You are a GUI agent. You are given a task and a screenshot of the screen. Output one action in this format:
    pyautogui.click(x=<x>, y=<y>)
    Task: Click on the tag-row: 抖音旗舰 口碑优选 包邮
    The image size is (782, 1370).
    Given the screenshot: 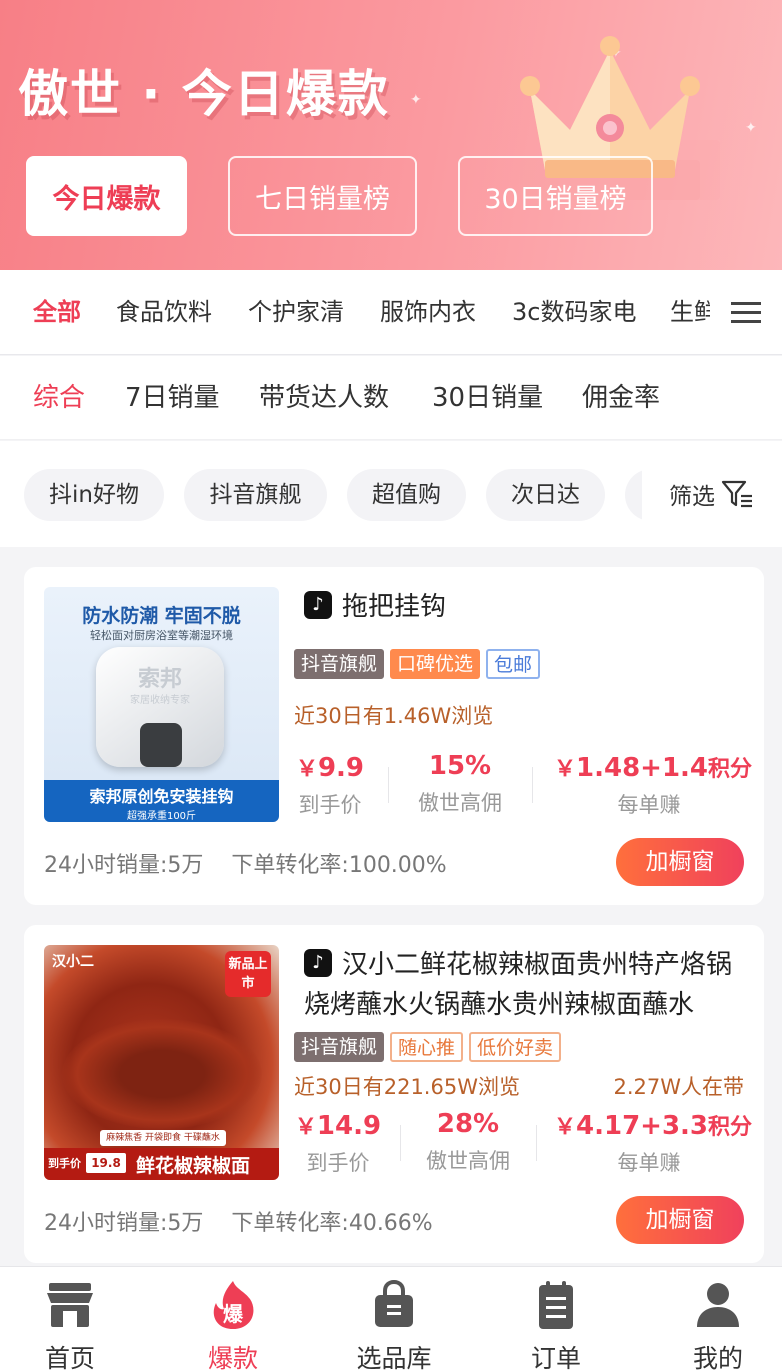 What is the action you would take?
    pyautogui.click(x=417, y=664)
    